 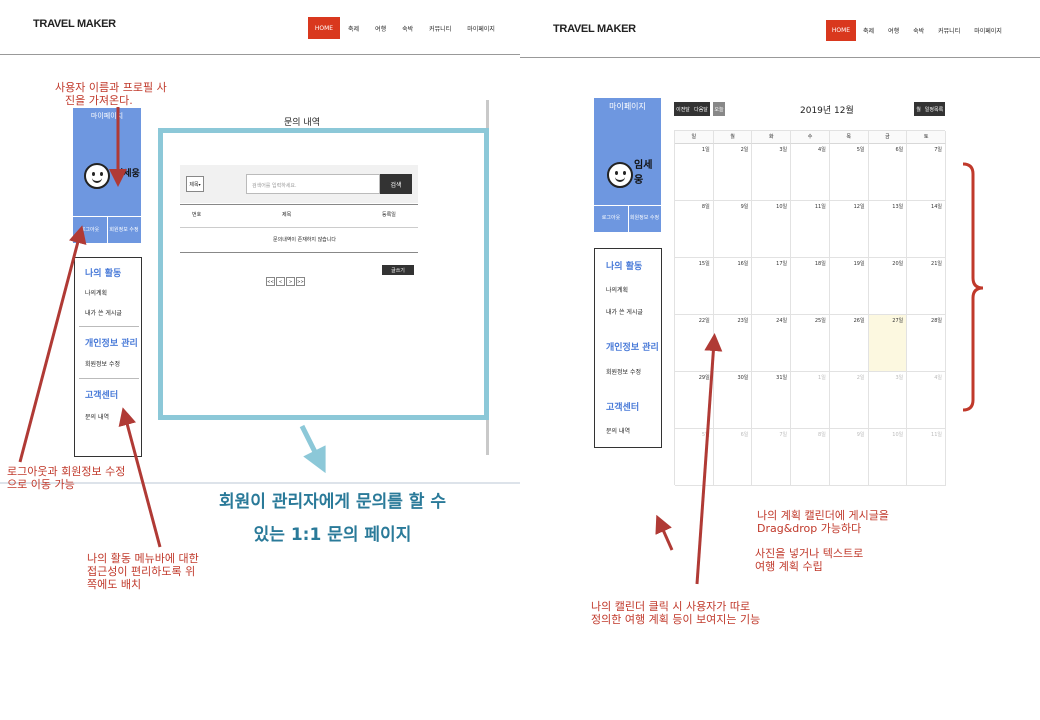 What do you see at coordinates (664, 532) in the screenshot?
I see `arrow-small` at bounding box center [664, 532].